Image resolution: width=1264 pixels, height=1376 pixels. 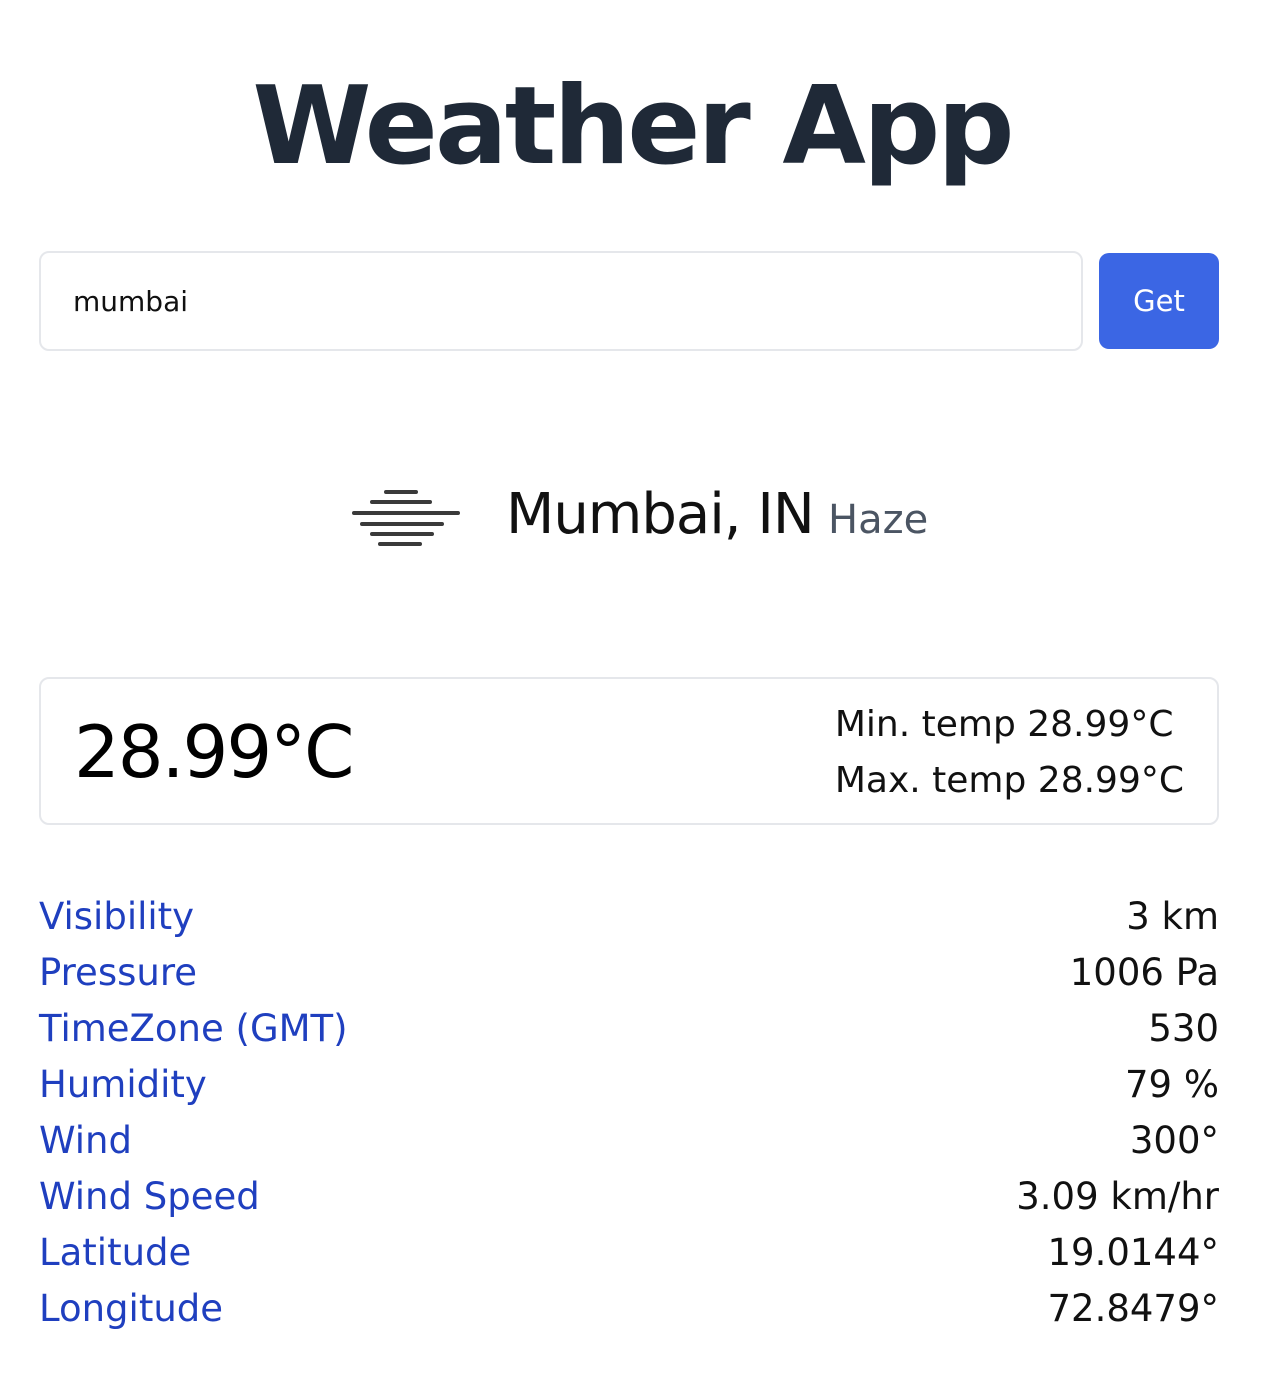 What do you see at coordinates (1133, 1252) in the screenshot?
I see `detail-value: 19.0144°` at bounding box center [1133, 1252].